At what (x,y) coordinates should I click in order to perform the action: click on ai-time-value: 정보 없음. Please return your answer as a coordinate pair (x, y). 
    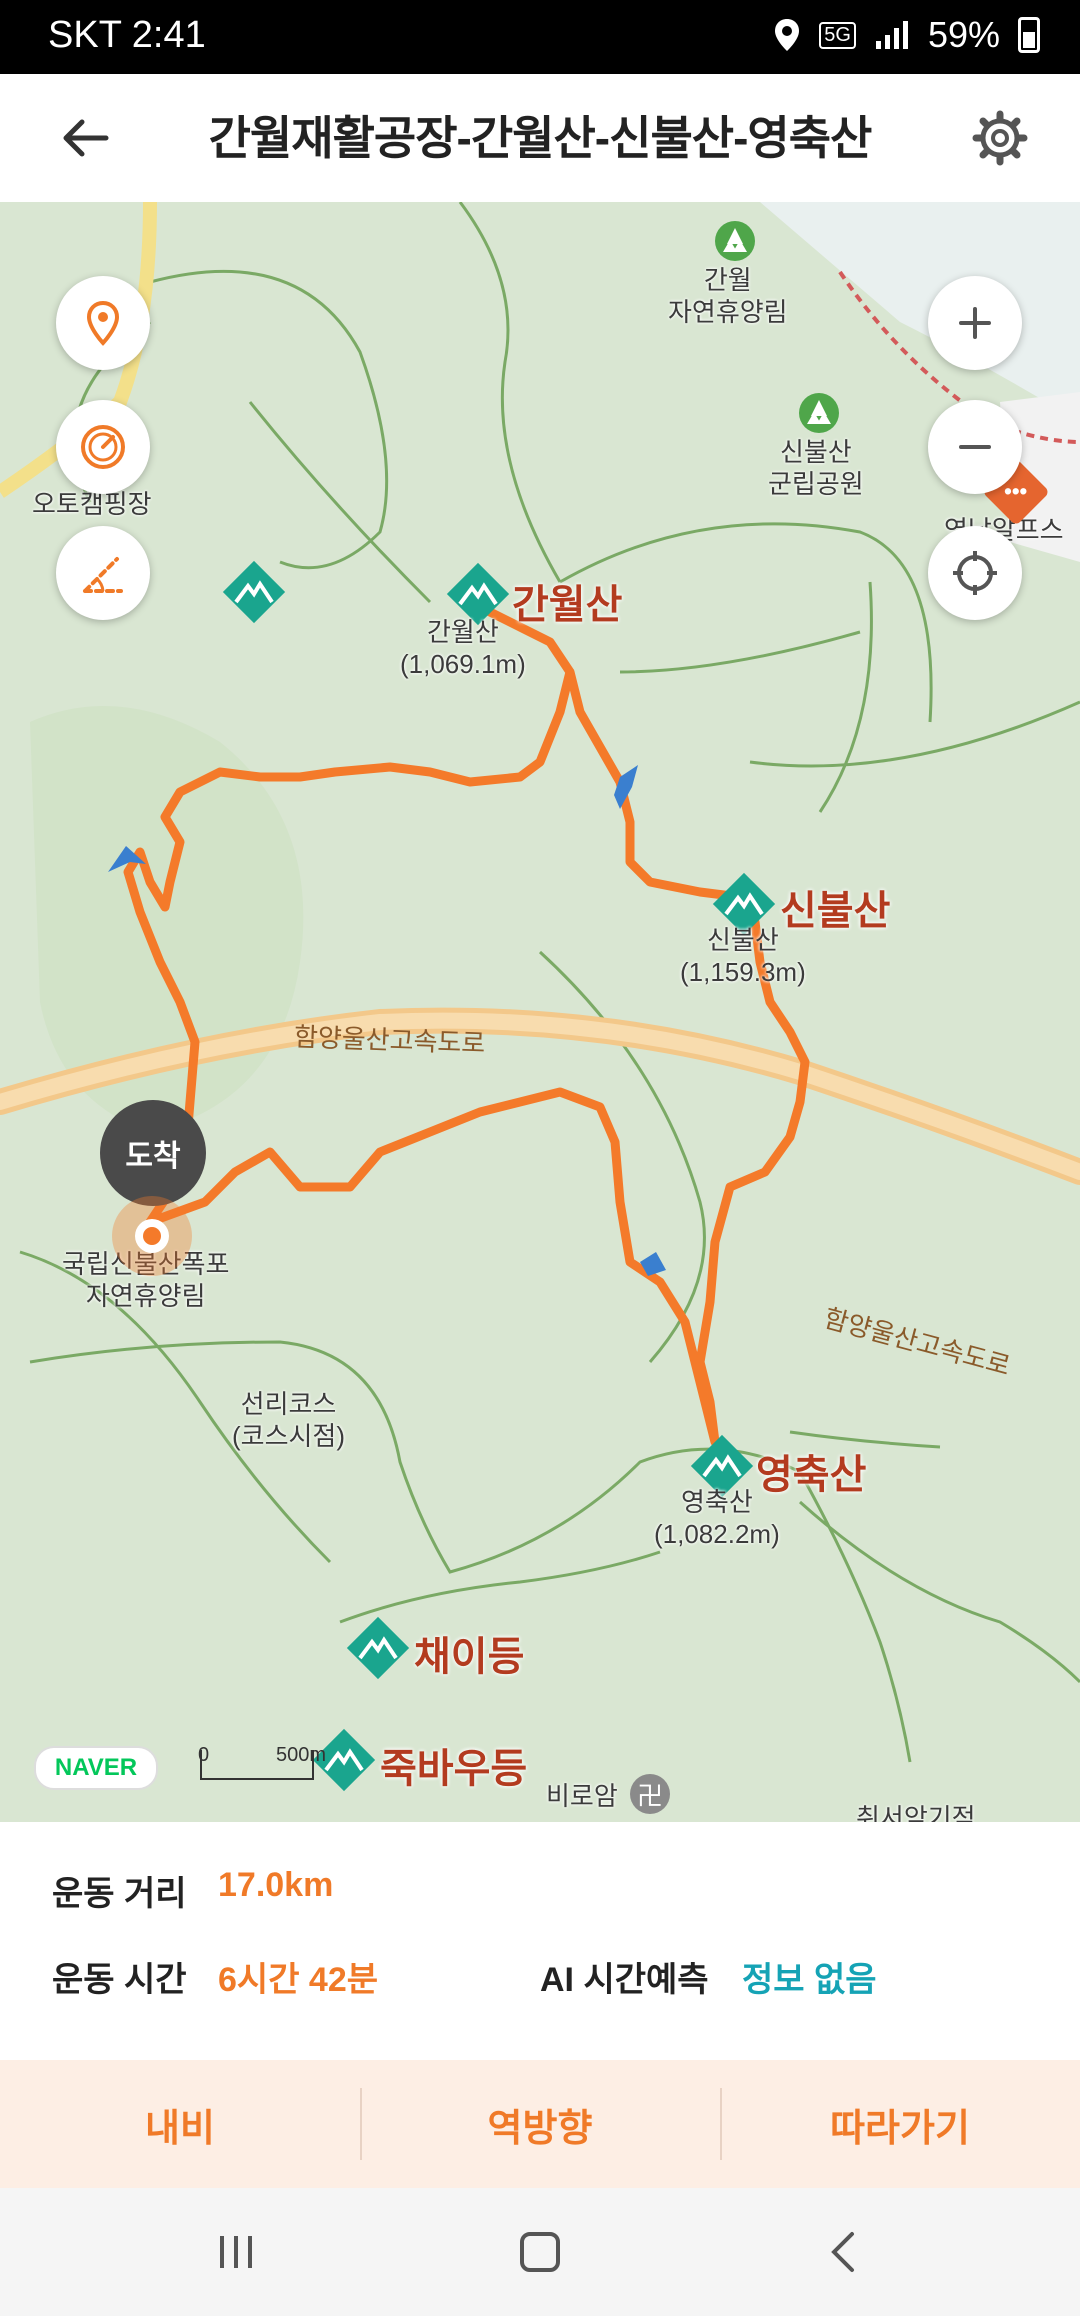
    Looking at the image, I should click on (809, 1980).